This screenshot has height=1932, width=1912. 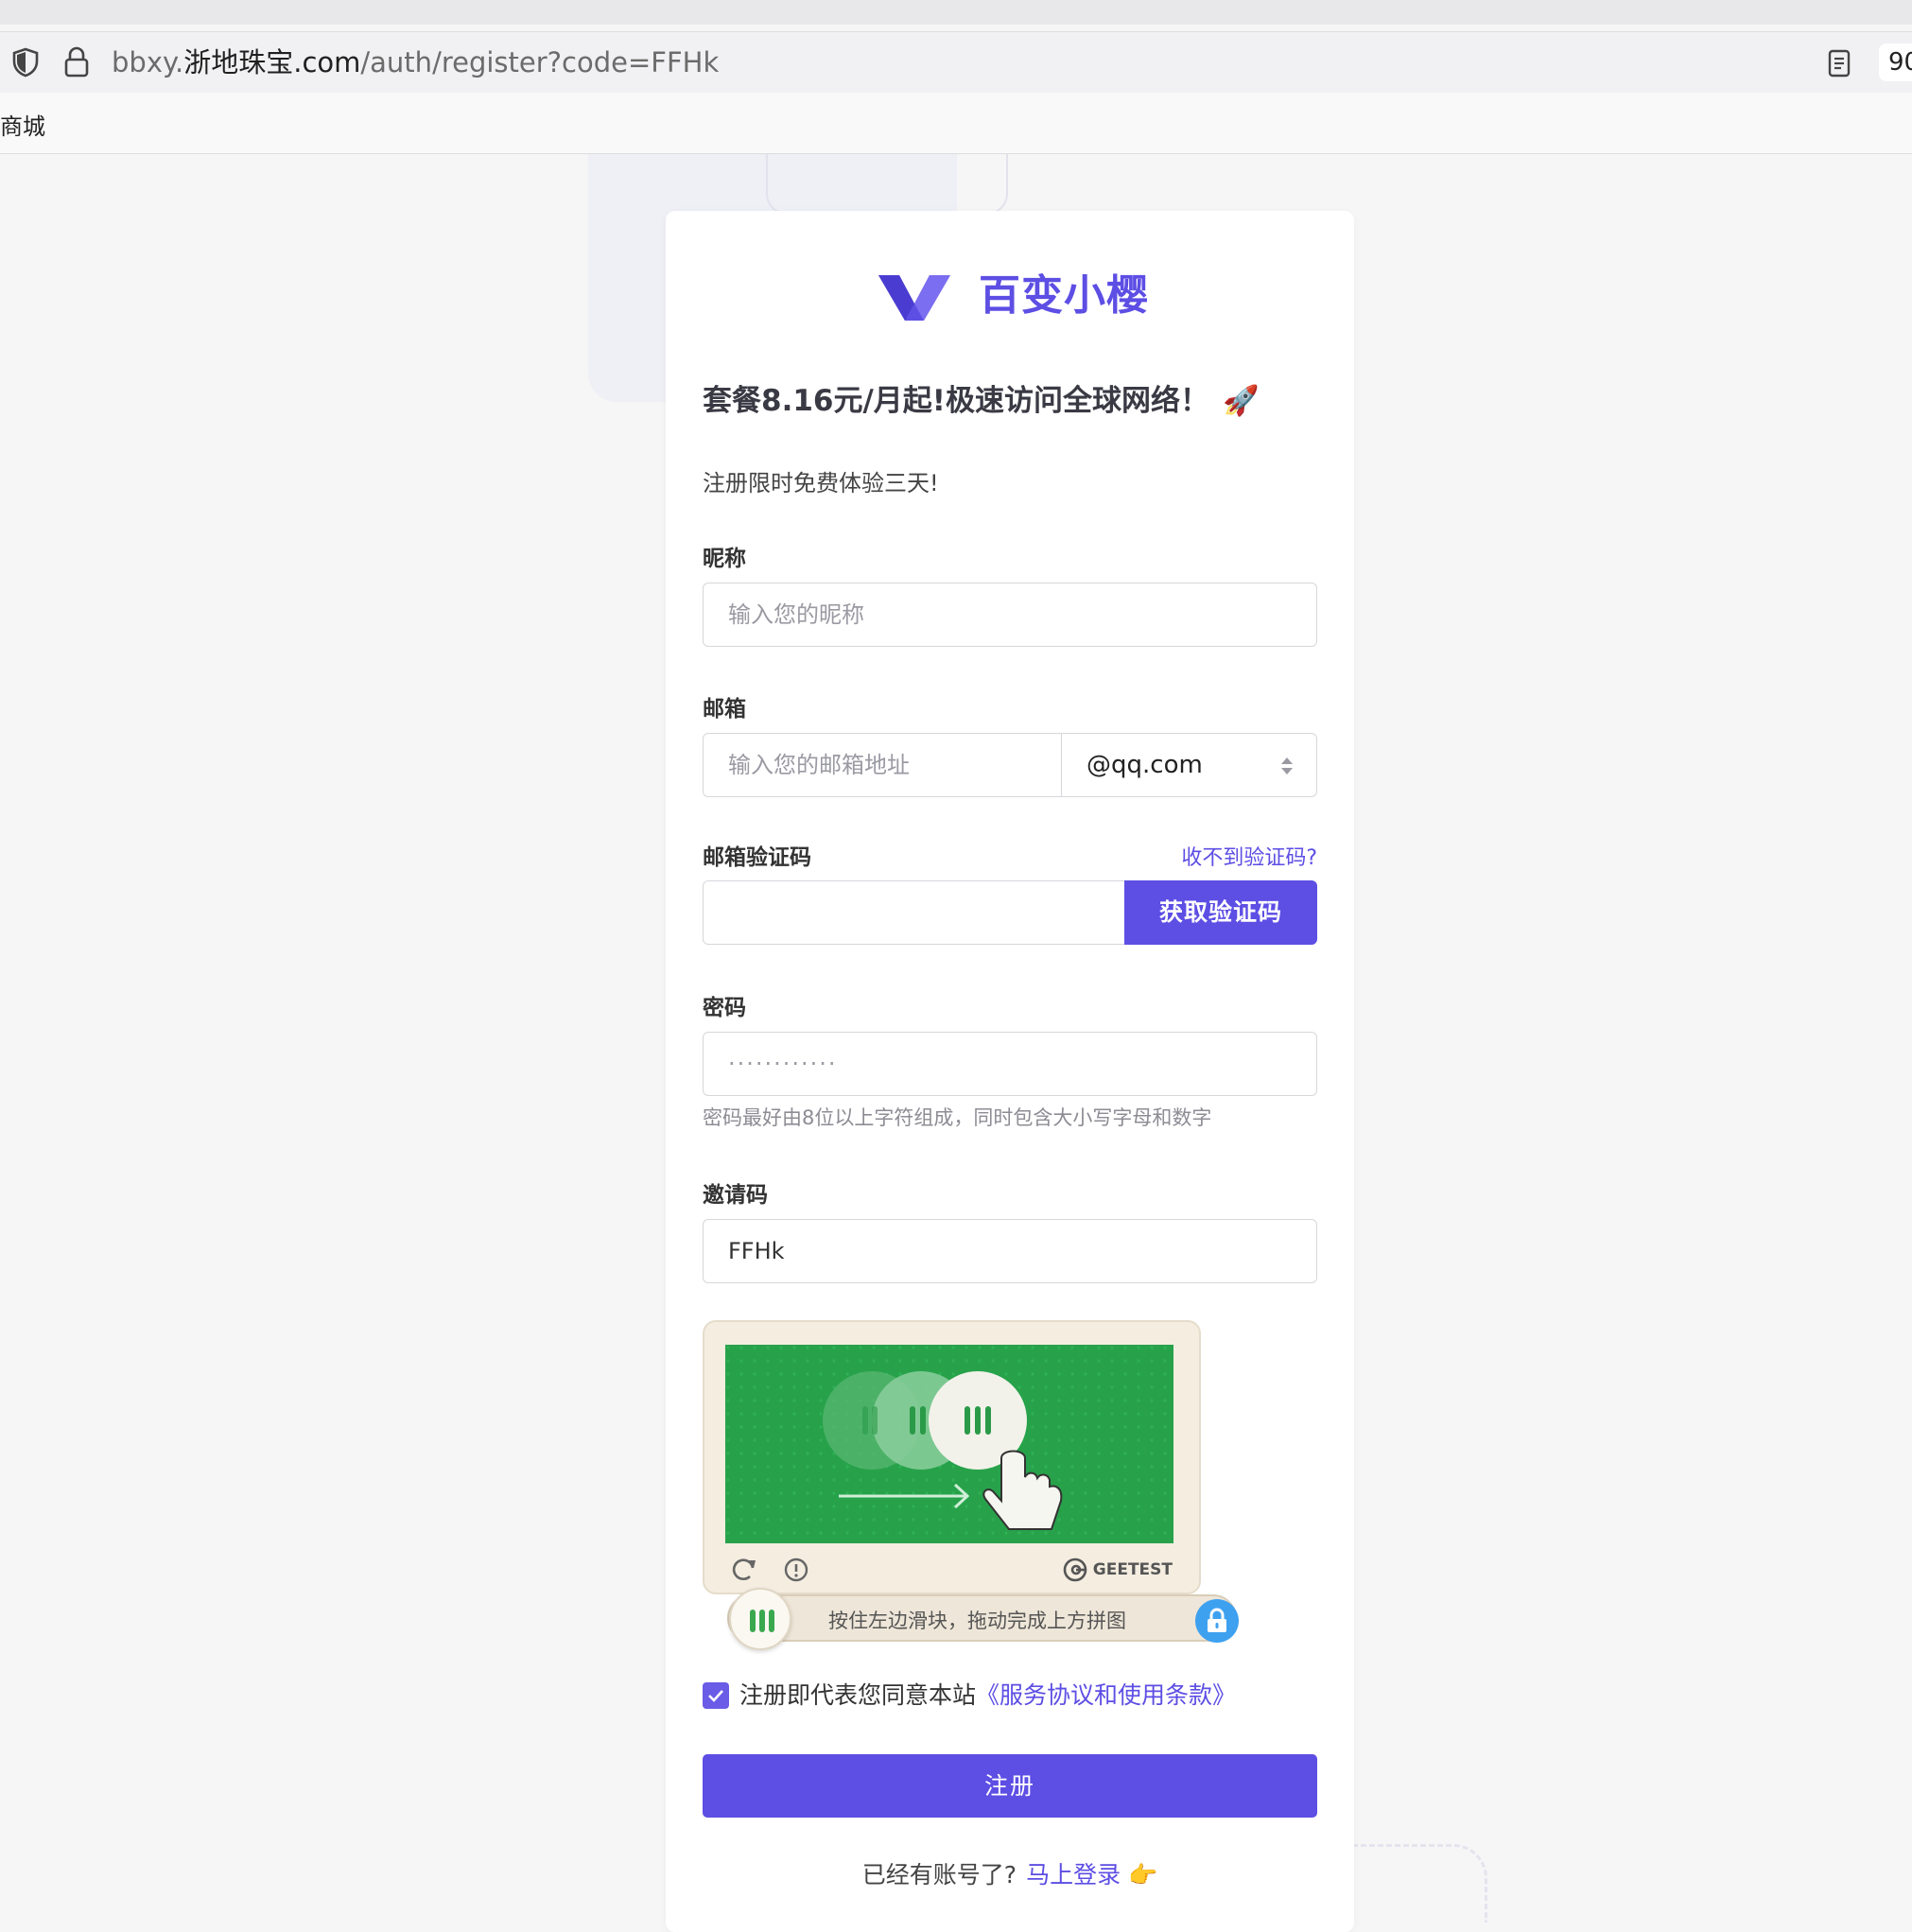 What do you see at coordinates (1092, 1874) in the screenshot?
I see `login-link: 马上登录 👉` at bounding box center [1092, 1874].